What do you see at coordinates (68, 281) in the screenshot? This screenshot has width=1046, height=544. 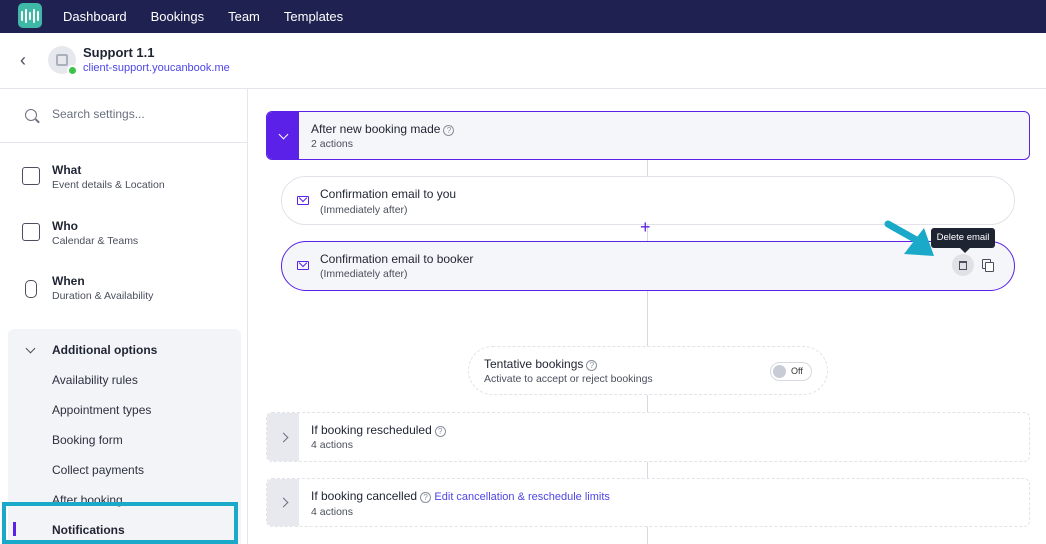 I see `section-title: When` at bounding box center [68, 281].